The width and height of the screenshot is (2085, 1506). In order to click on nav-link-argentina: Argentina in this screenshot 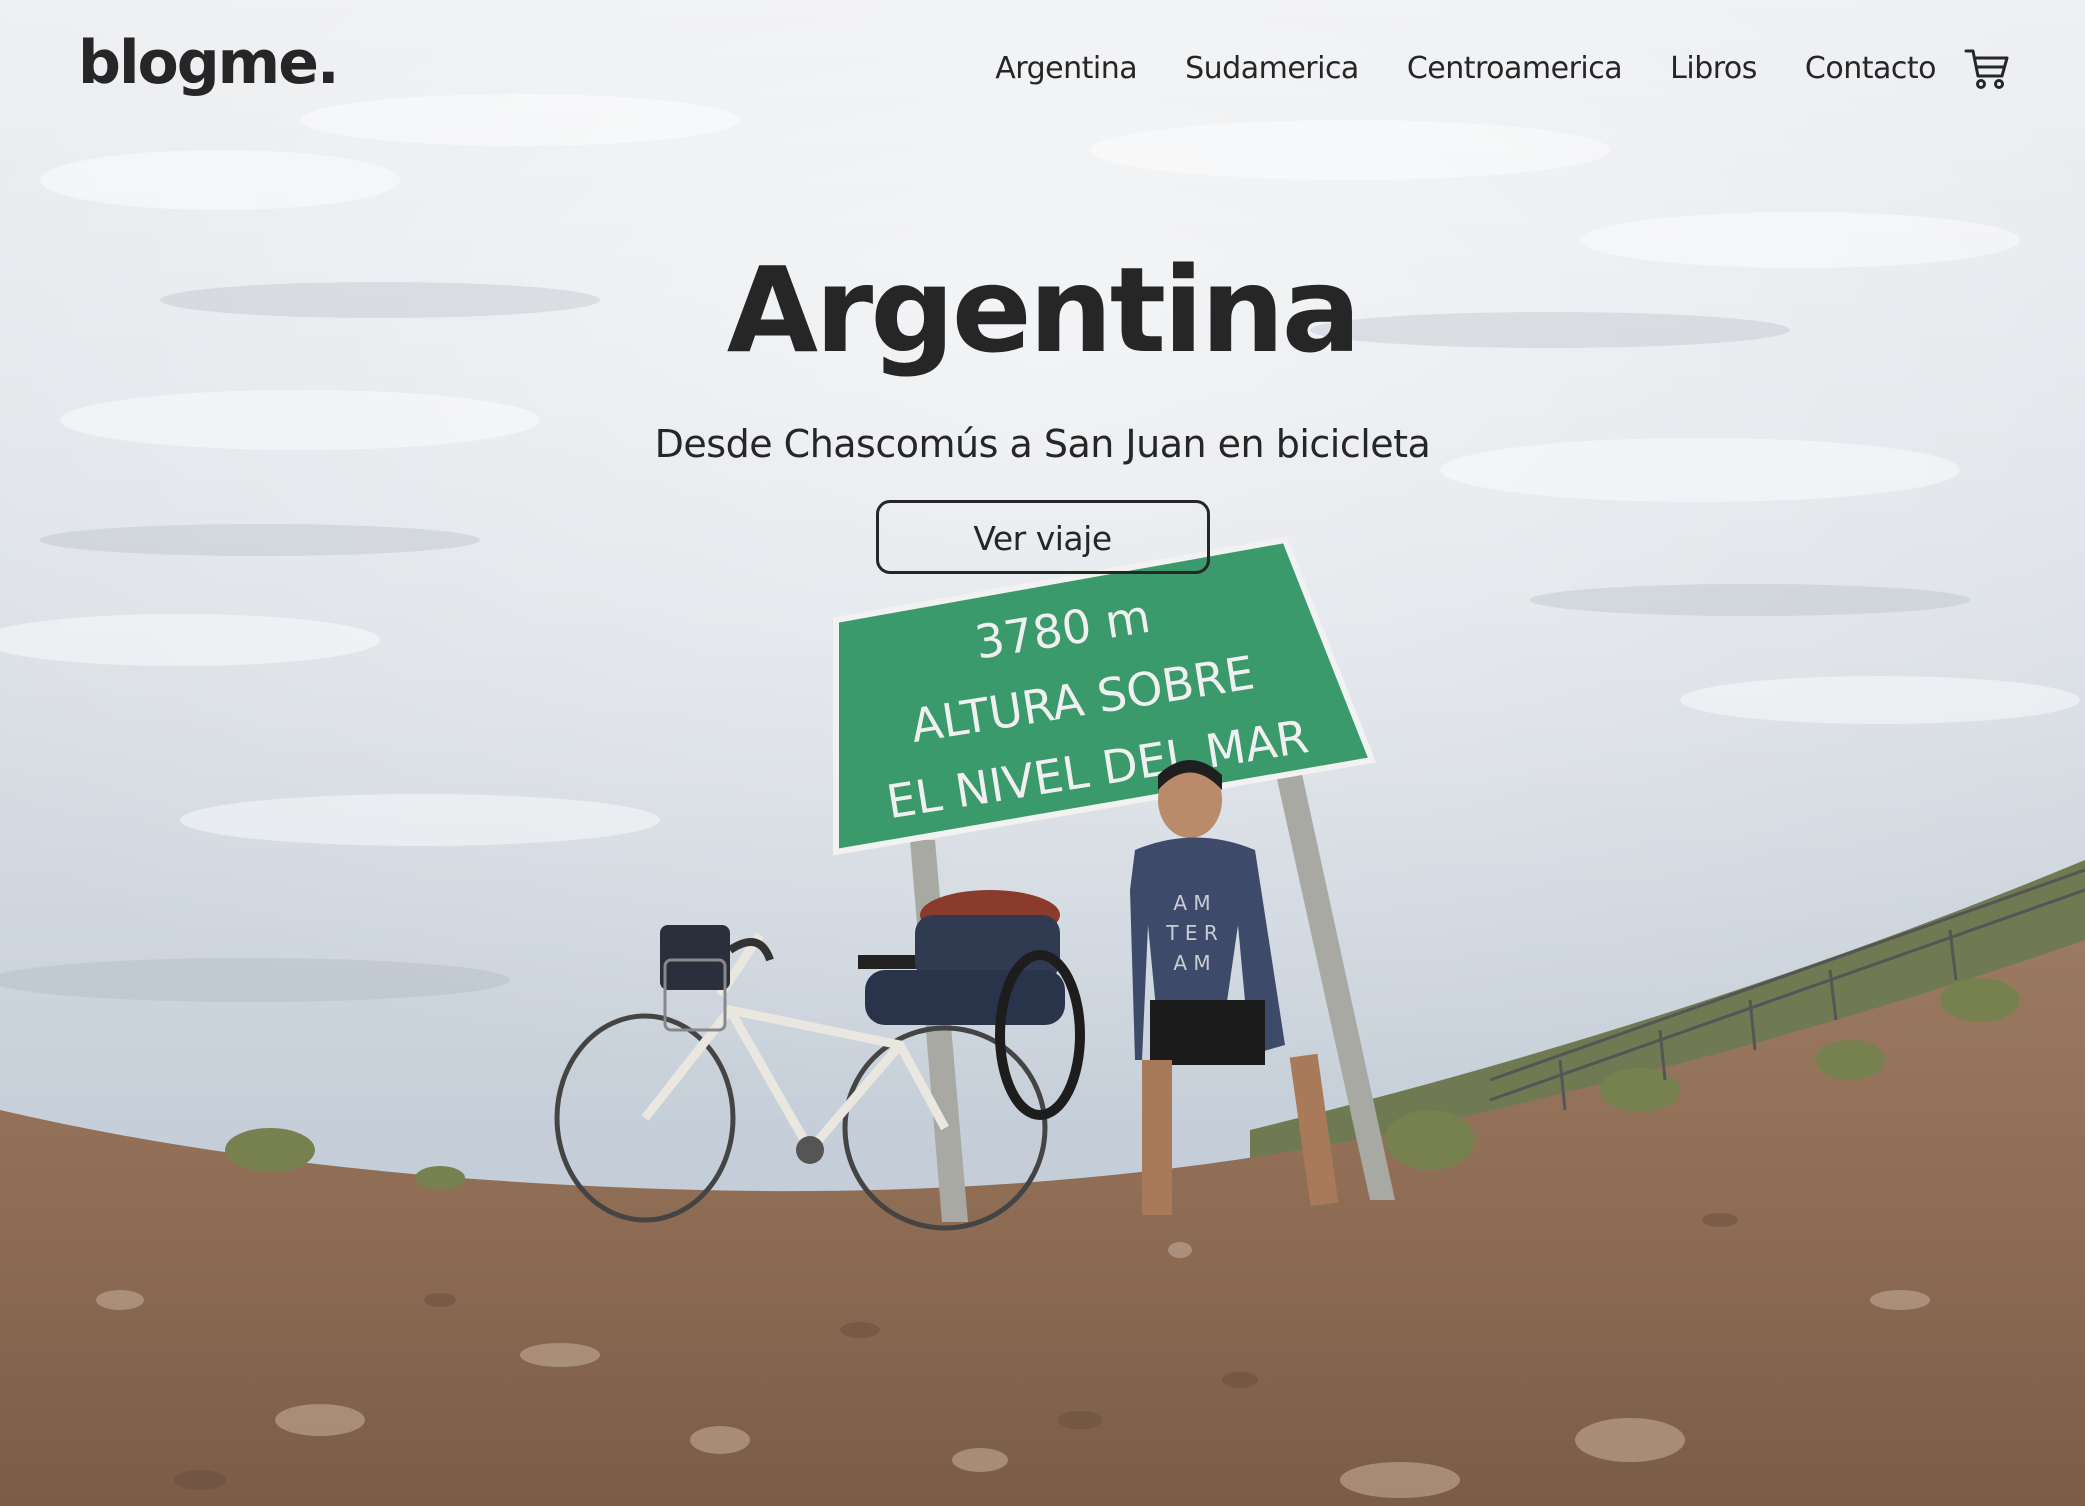, I will do `click(1066, 68)`.